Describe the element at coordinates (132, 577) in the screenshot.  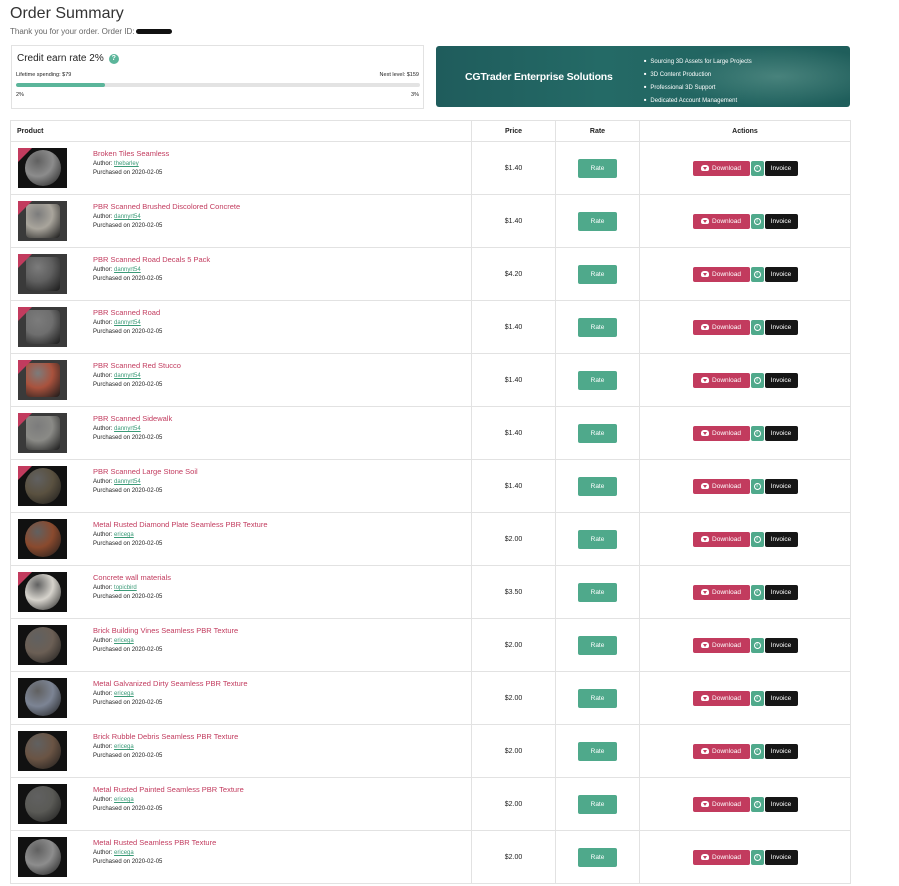
I see `product-name-link: Concrete wall materials` at that location.